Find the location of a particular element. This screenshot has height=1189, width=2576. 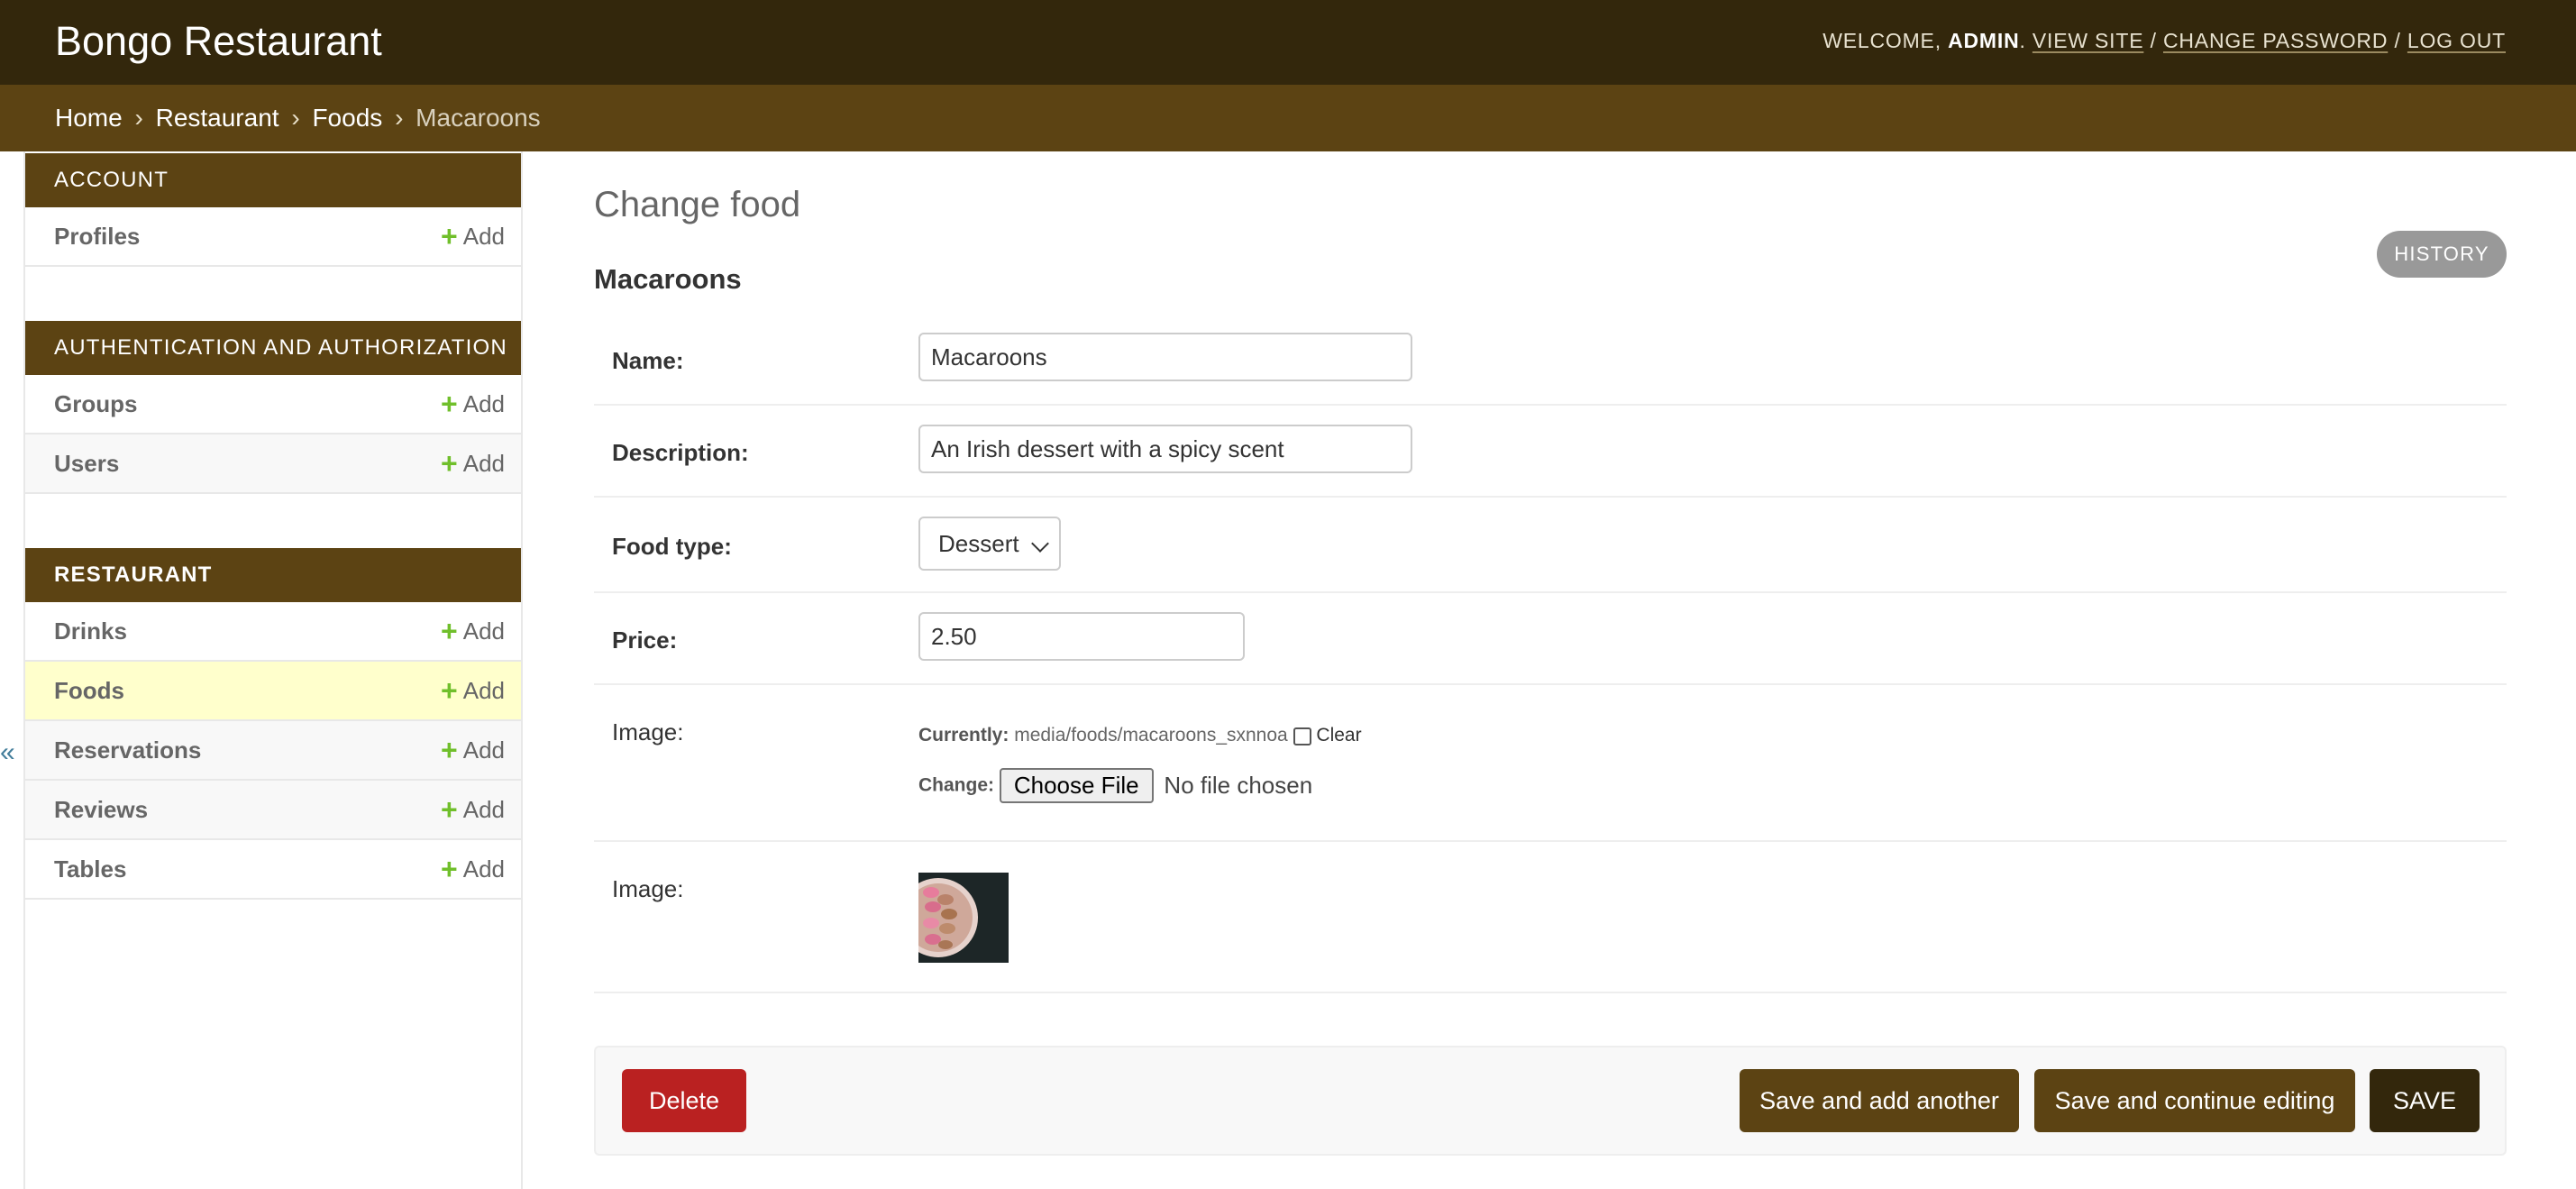

log-out-link: LOG OUT is located at coordinates (2456, 41).